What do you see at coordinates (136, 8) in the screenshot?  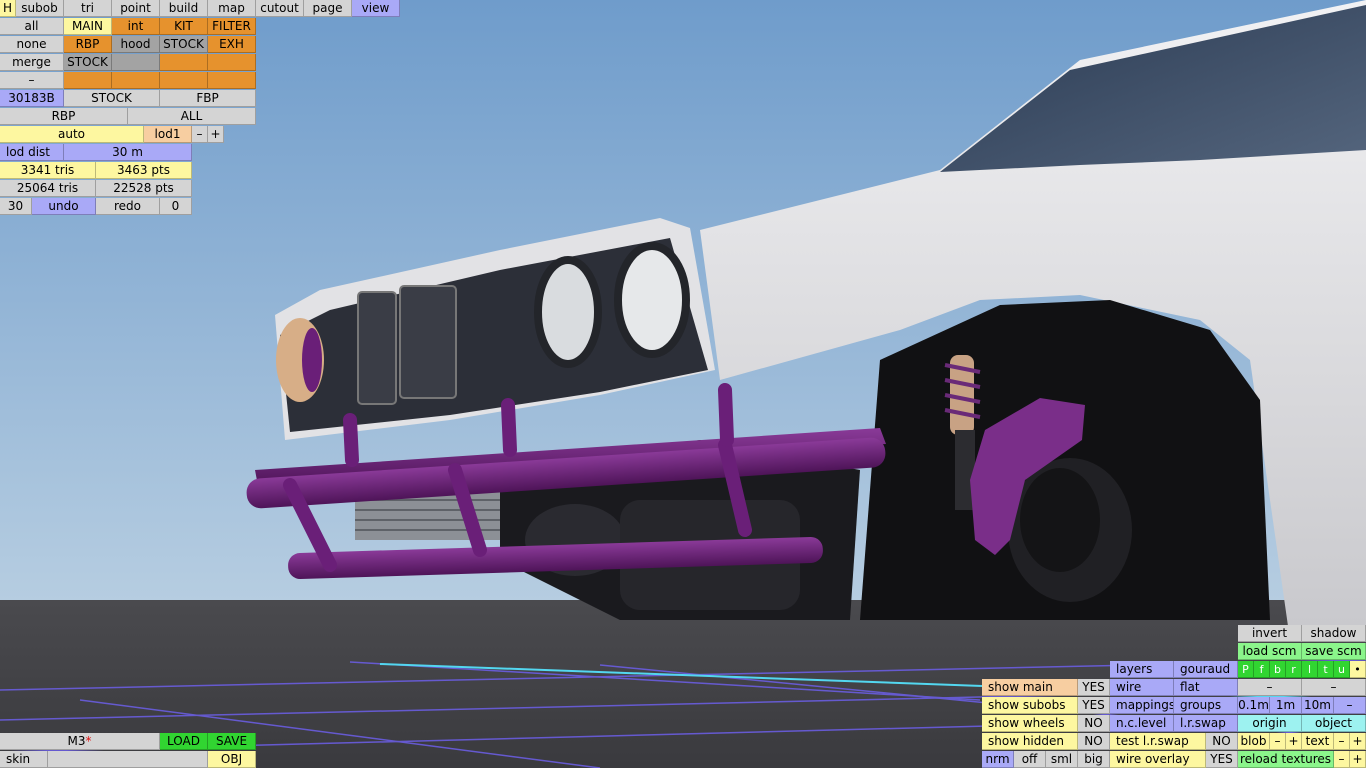 I see `menu-point: point` at bounding box center [136, 8].